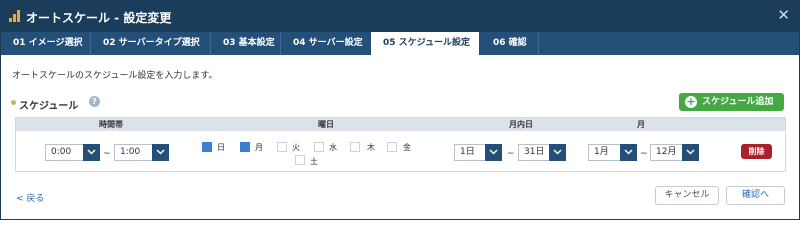 The width and height of the screenshot is (800, 240). What do you see at coordinates (783, 15) in the screenshot?
I see `close-icon: ✕` at bounding box center [783, 15].